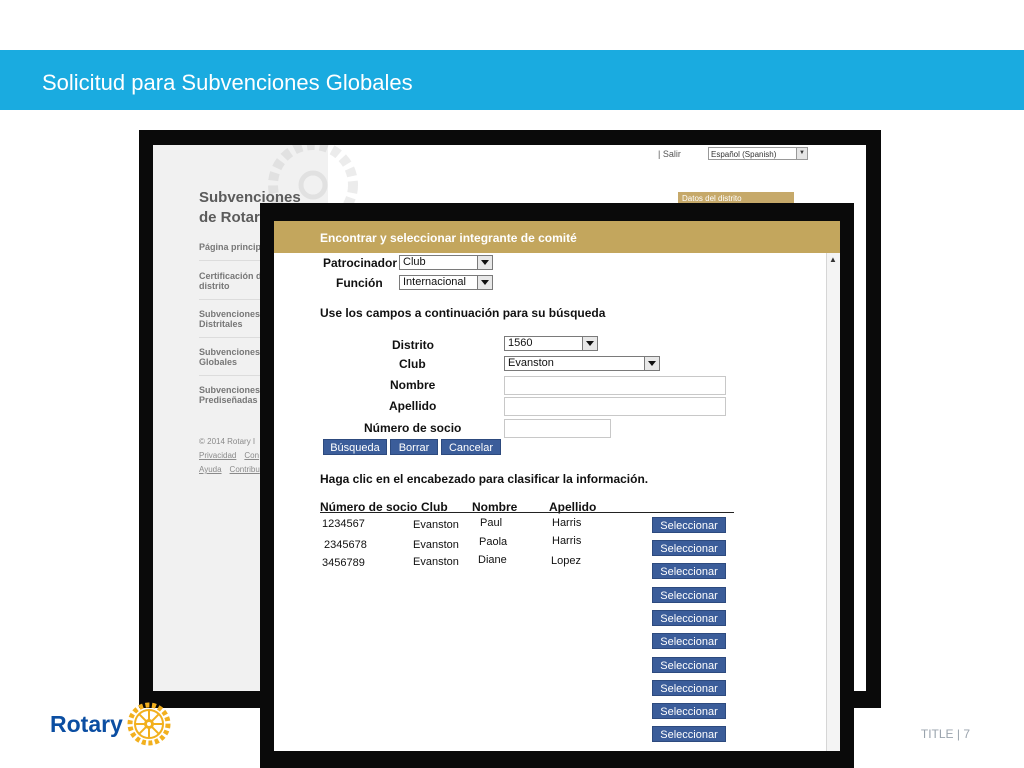 The height and width of the screenshot is (768, 1024). Describe the element at coordinates (343, 563) in the screenshot. I see `cell-member-number: 3456789` at that location.